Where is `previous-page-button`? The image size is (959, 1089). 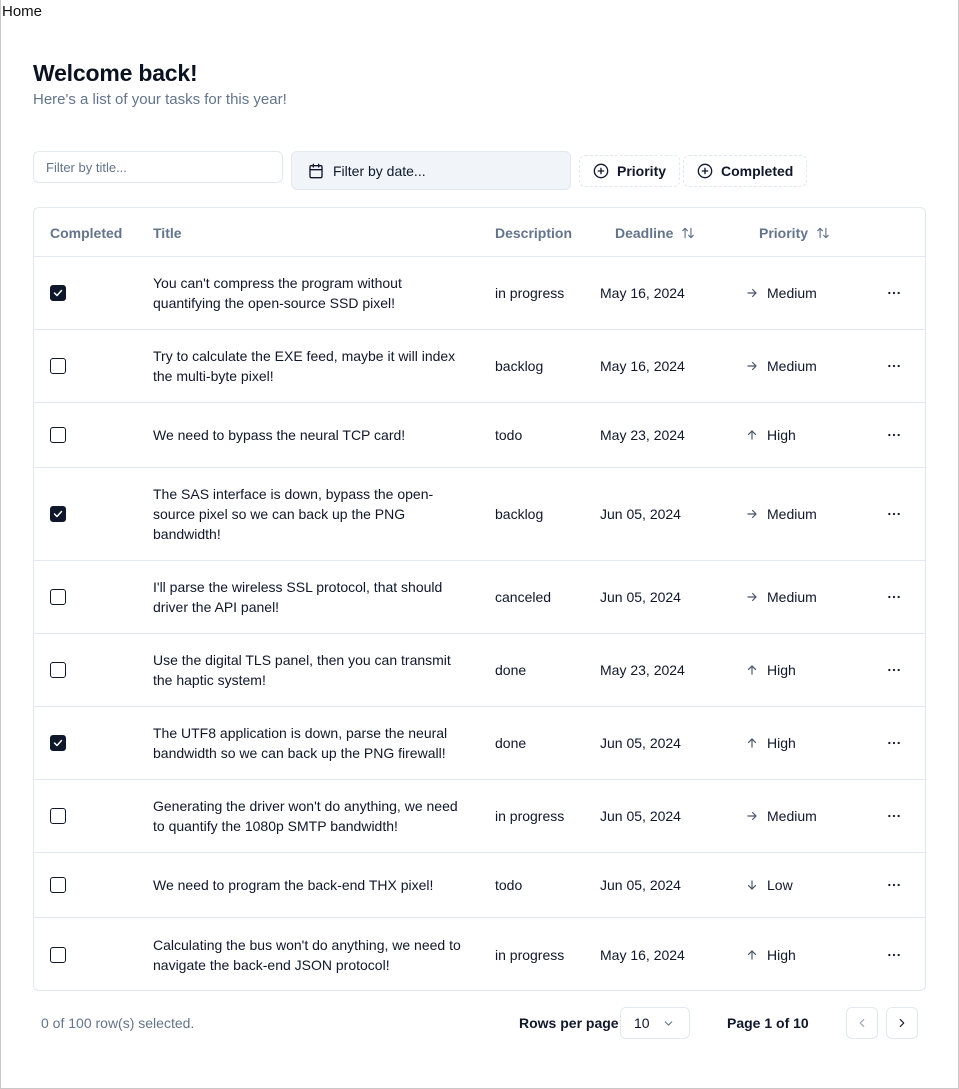 previous-page-button is located at coordinates (862, 1023).